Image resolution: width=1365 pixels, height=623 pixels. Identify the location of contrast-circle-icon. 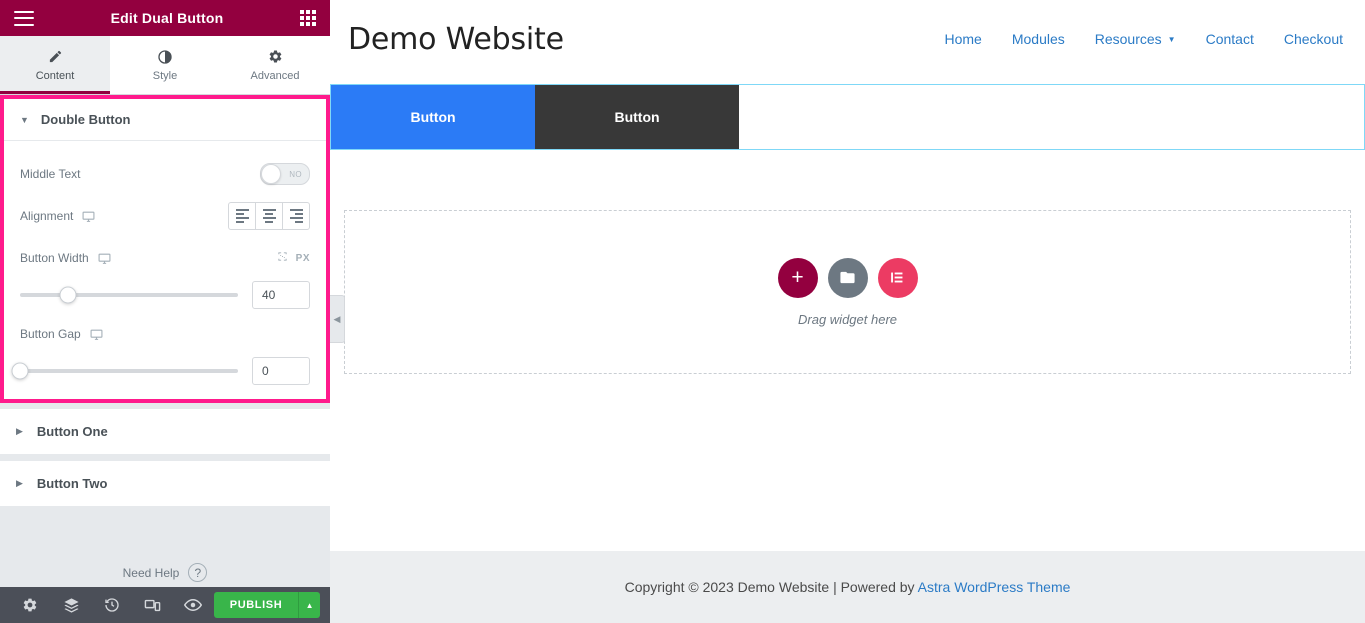
(165, 57).